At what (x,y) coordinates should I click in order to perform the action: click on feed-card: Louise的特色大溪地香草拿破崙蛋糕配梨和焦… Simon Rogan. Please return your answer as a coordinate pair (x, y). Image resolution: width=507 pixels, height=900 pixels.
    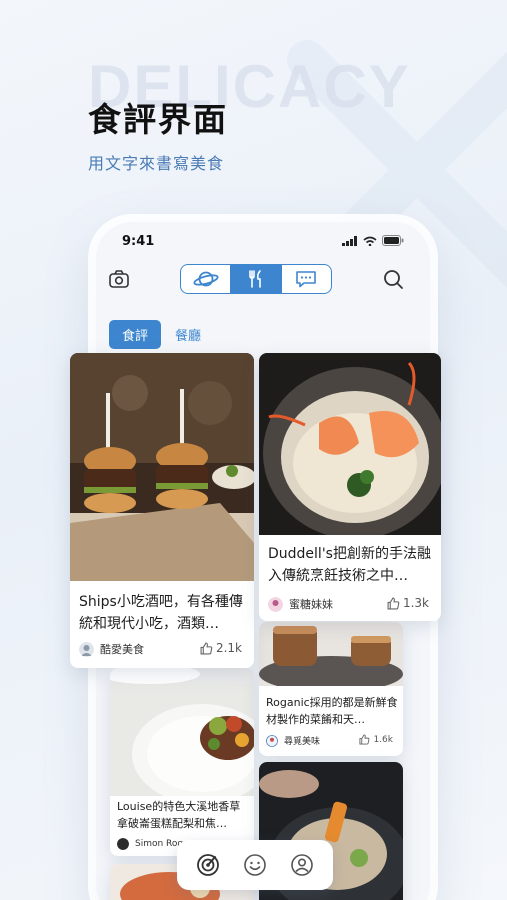
    Looking at the image, I should click on (182, 762).